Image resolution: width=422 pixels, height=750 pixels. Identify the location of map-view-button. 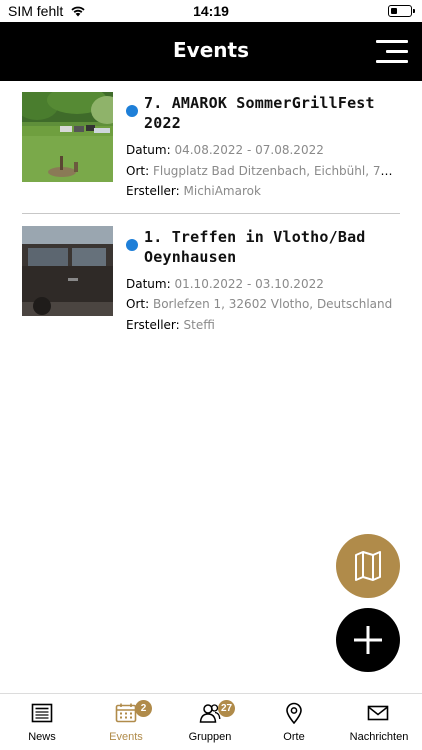
(368, 566).